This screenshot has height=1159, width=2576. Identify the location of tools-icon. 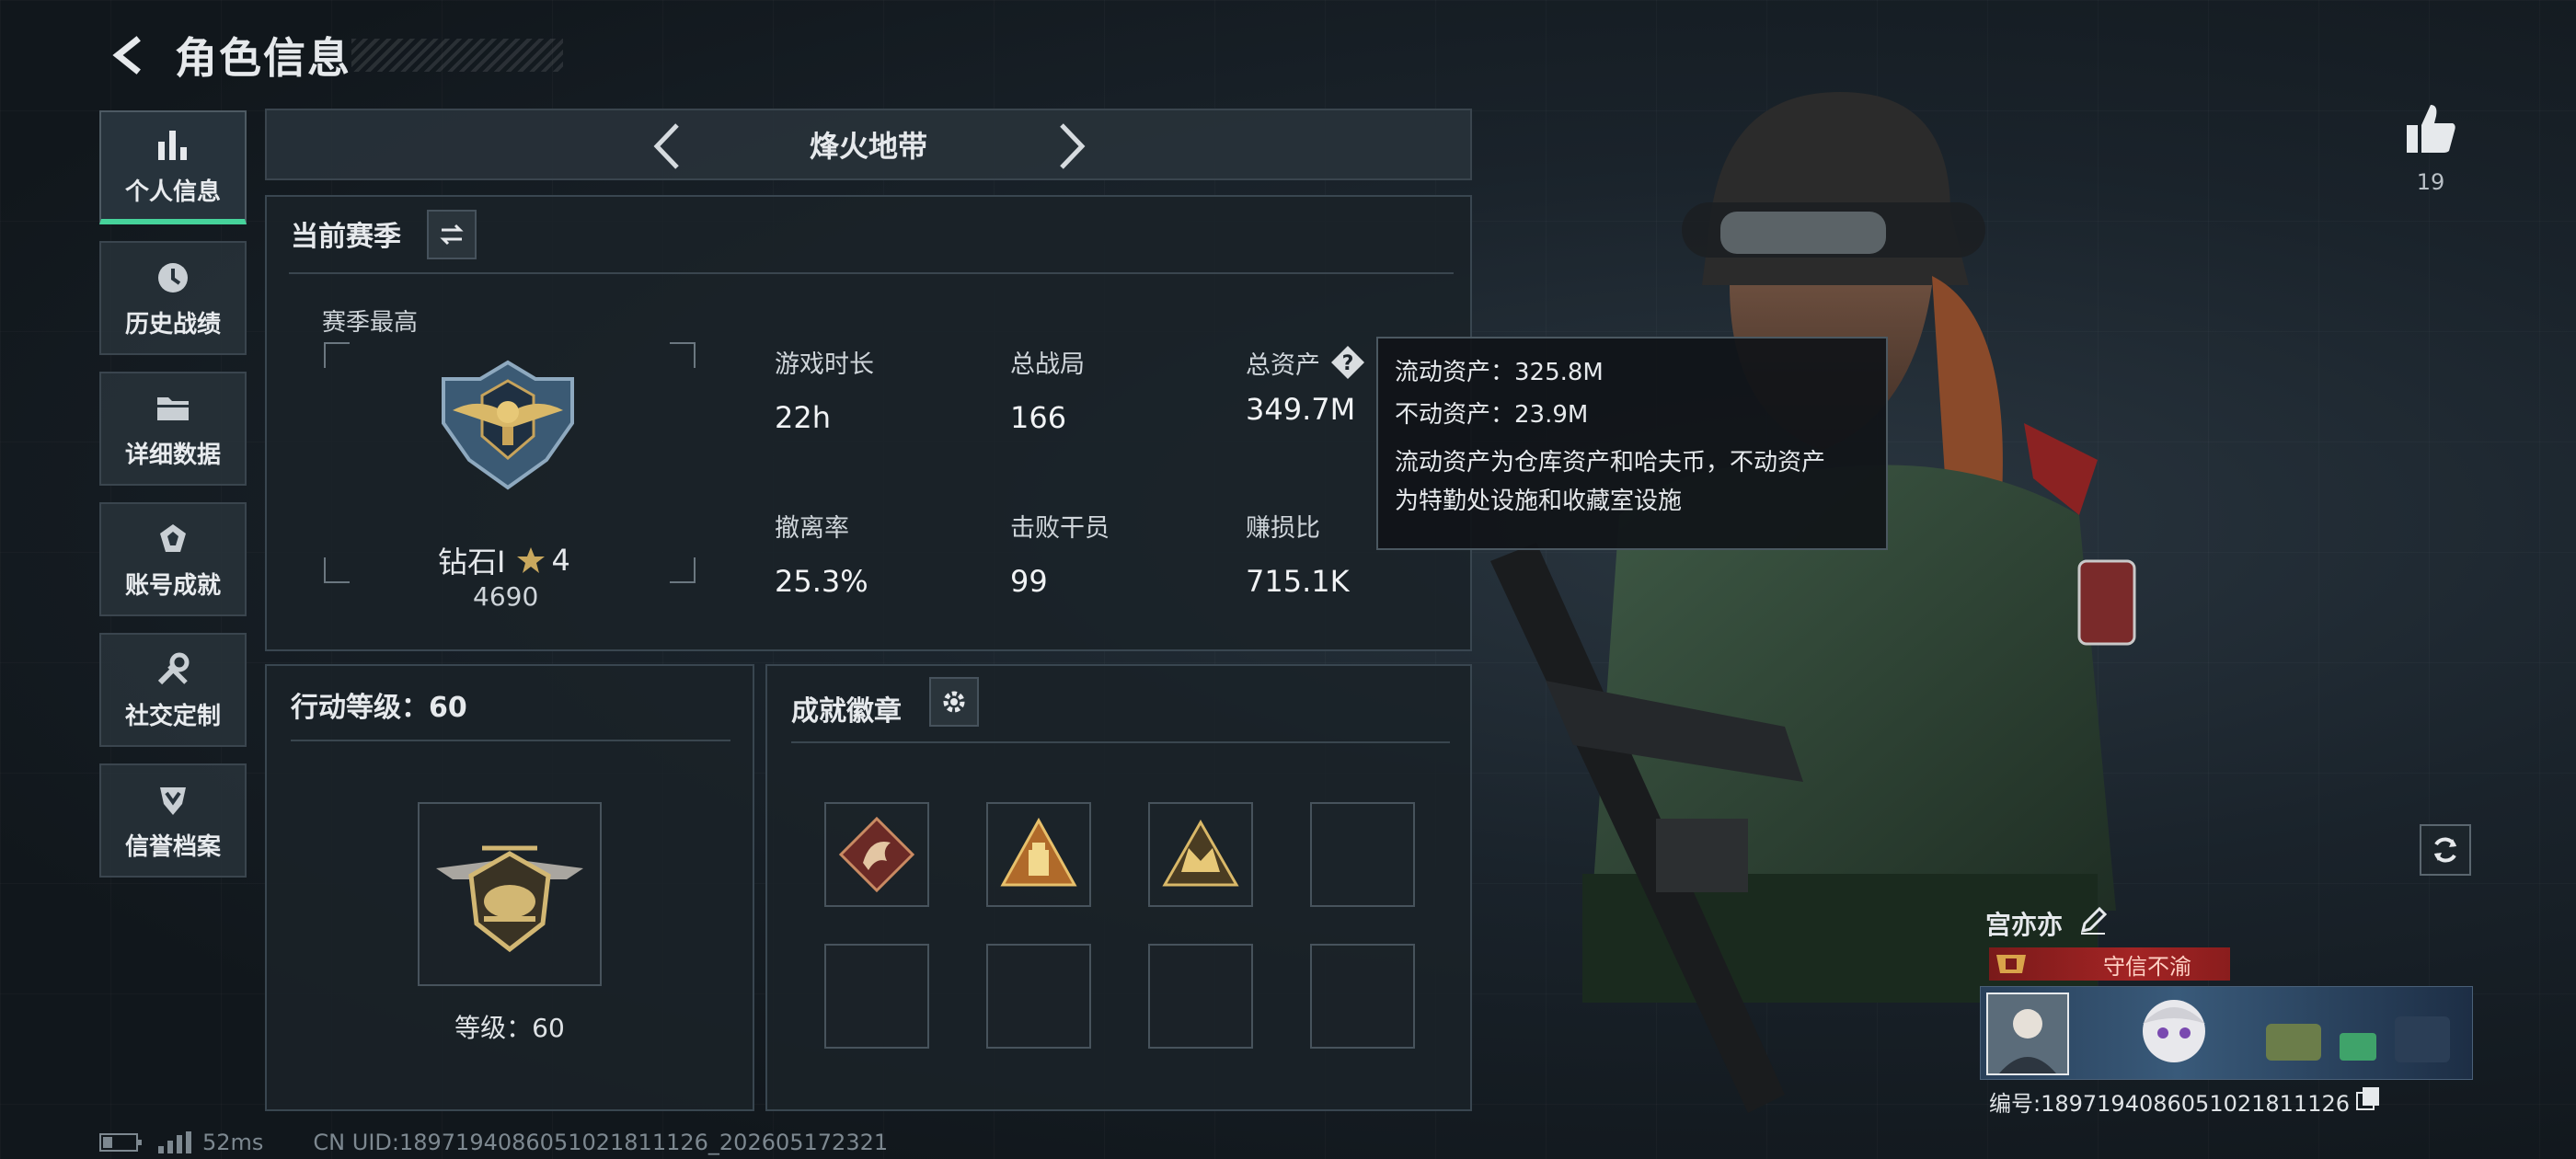
(173, 669).